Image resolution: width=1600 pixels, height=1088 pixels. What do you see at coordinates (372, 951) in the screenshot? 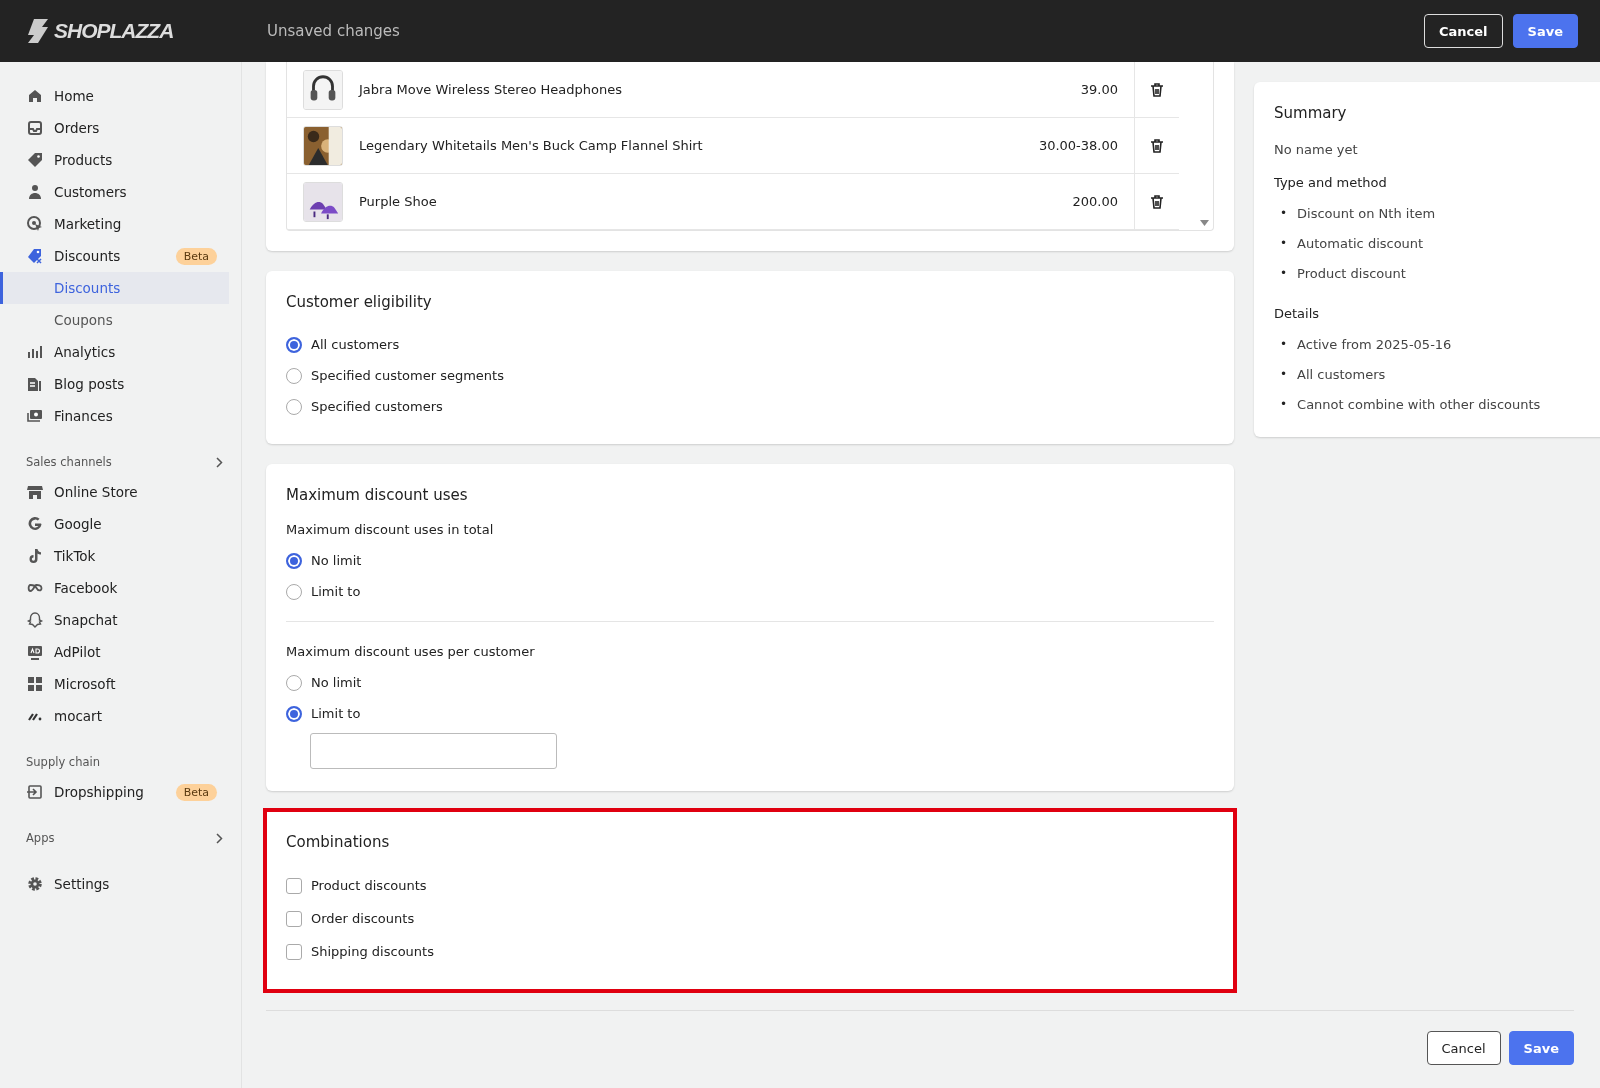
I see `checkbox-label: Shipping discounts` at bounding box center [372, 951].